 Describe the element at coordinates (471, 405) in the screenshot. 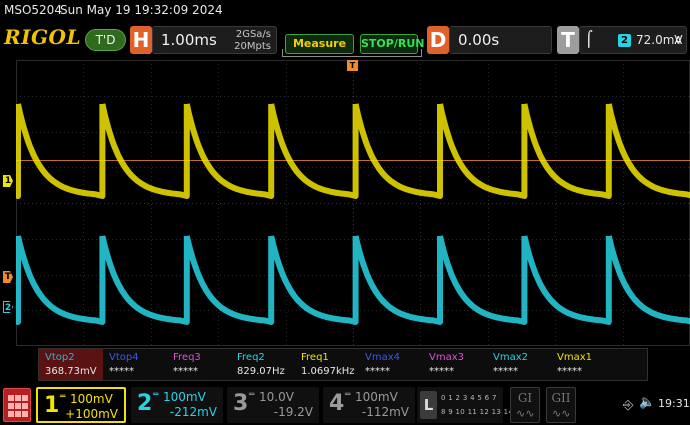

I see `logic-analyzer-box: L 0 1 2 3 4 5 6 7 8 9 10 11 12 13 14 15` at that location.